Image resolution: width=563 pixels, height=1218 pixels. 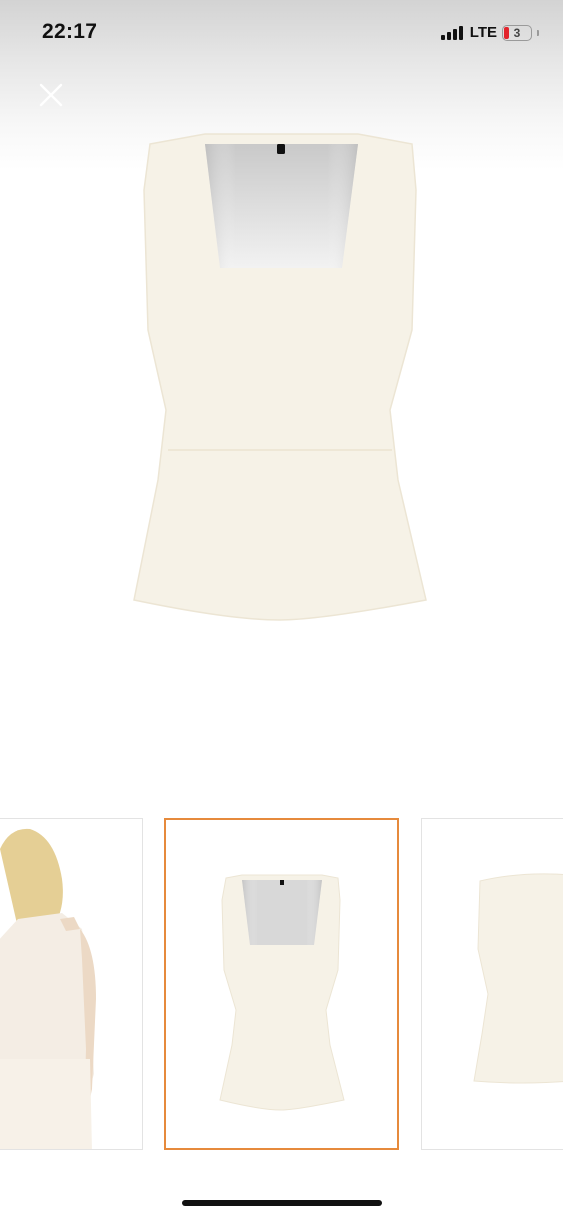 I want to click on model-back-view-thumbnail, so click(x=71, y=984).